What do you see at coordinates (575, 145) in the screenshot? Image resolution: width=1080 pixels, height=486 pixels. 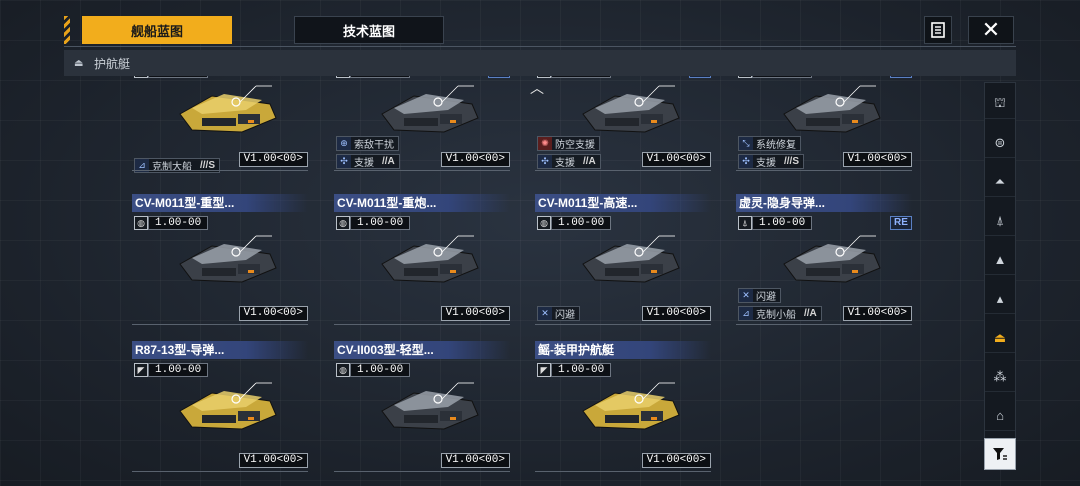 I see `trait-label: 防空支援` at bounding box center [575, 145].